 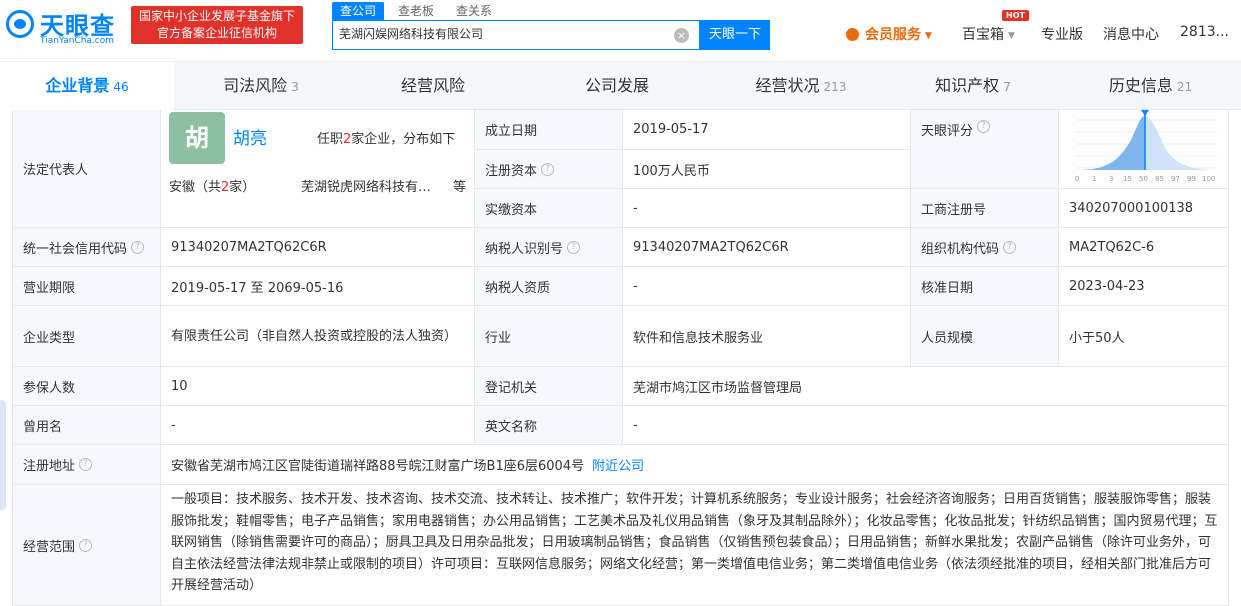 What do you see at coordinates (257, 288) in the screenshot?
I see `term-text: 2019-05-17 至 2069-05-16` at bounding box center [257, 288].